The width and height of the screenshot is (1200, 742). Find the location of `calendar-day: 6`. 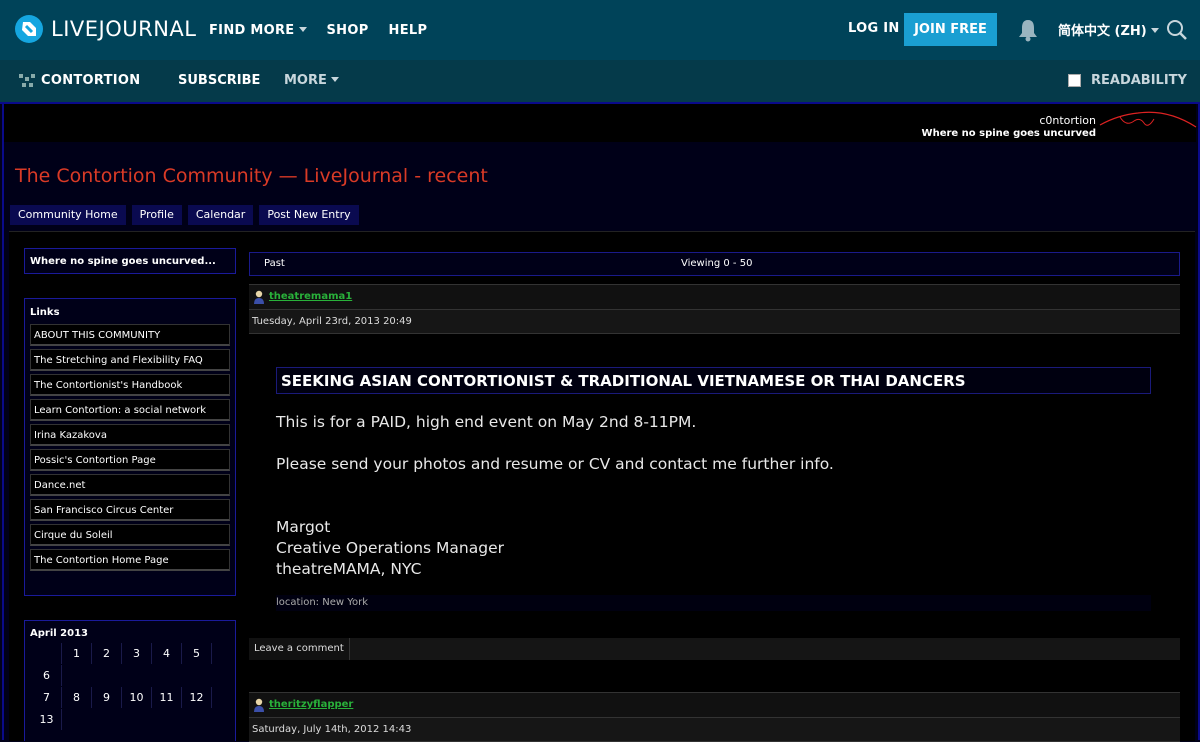

calendar-day: 6 is located at coordinates (47, 675).